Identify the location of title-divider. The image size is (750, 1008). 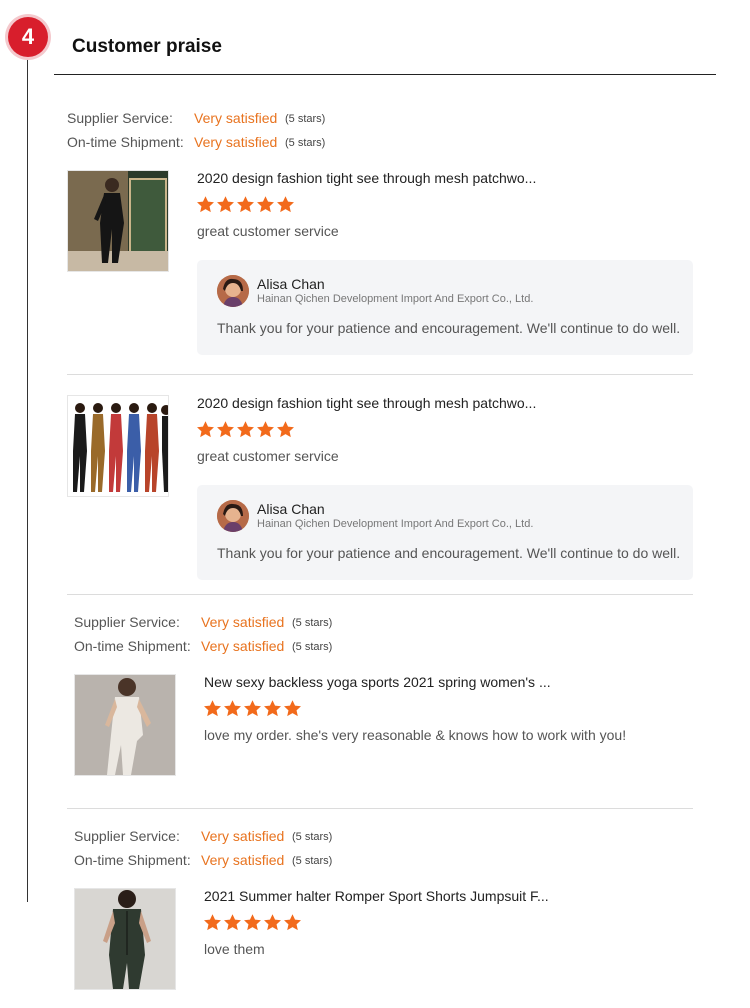
(385, 74).